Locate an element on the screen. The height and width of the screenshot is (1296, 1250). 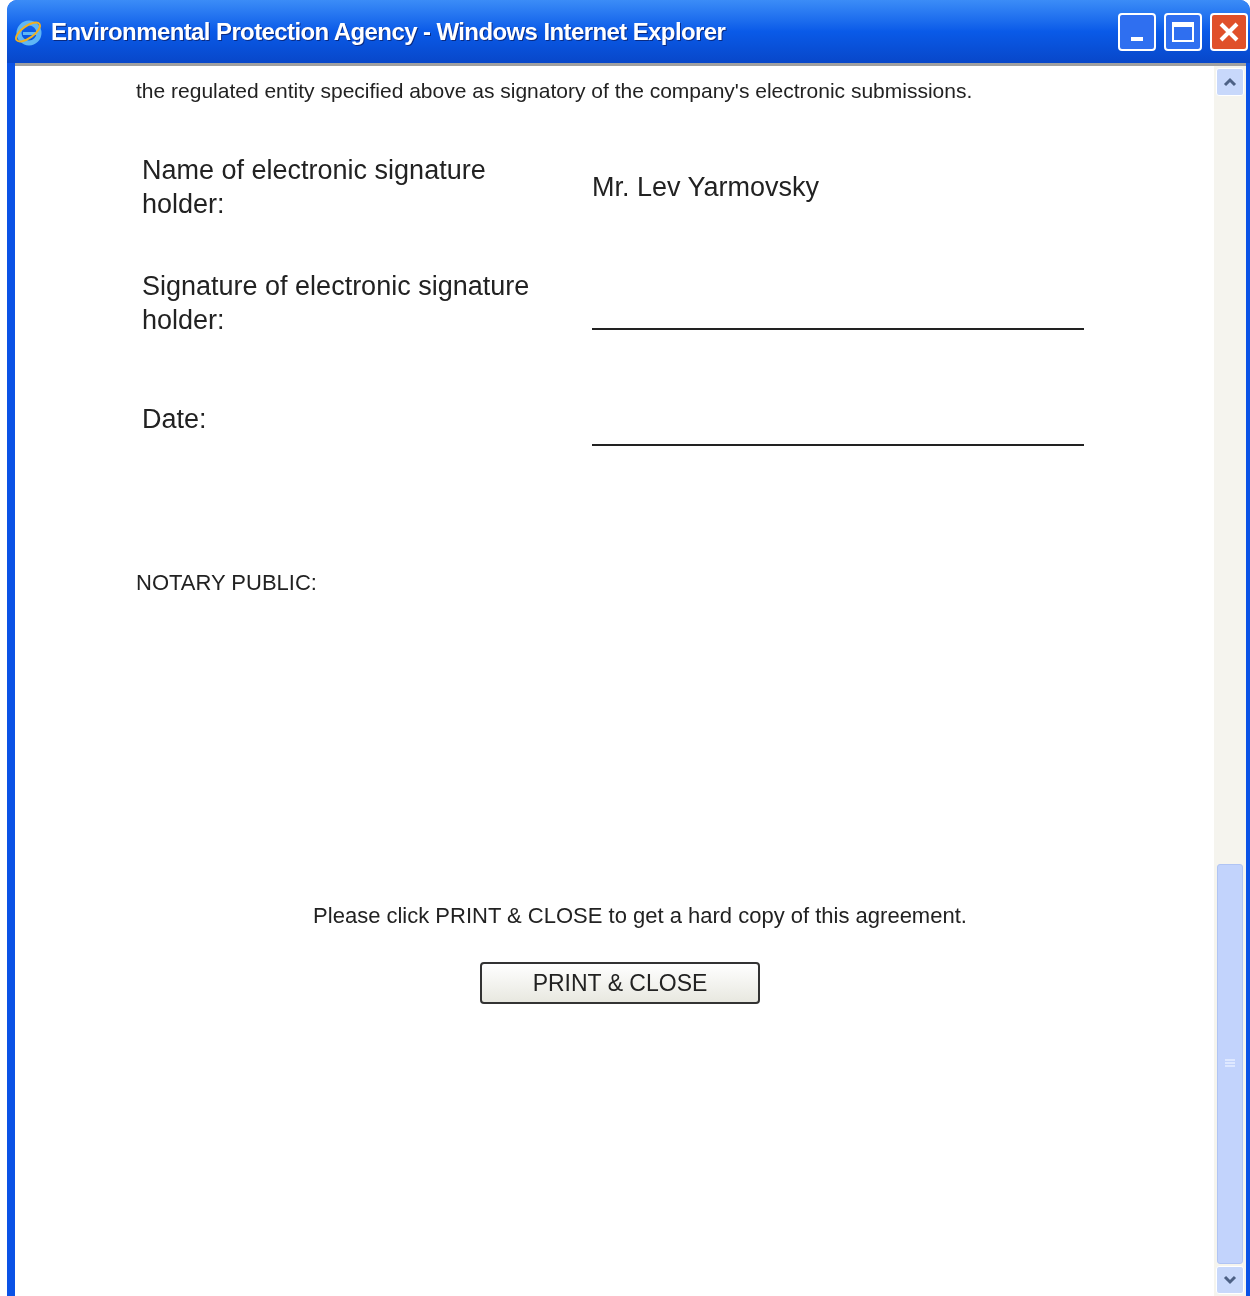
agreement-paragraph: the regulated entity specified above as signatory of the company's electronic submissions. is located at coordinates (555, 91).